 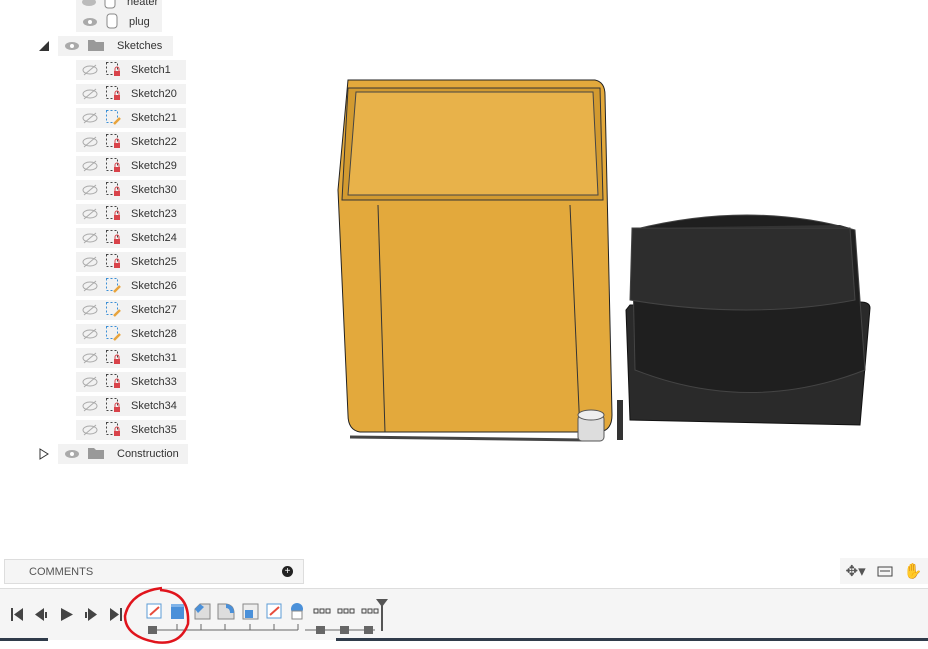 What do you see at coordinates (67, 614) in the screenshot?
I see `play-button` at bounding box center [67, 614].